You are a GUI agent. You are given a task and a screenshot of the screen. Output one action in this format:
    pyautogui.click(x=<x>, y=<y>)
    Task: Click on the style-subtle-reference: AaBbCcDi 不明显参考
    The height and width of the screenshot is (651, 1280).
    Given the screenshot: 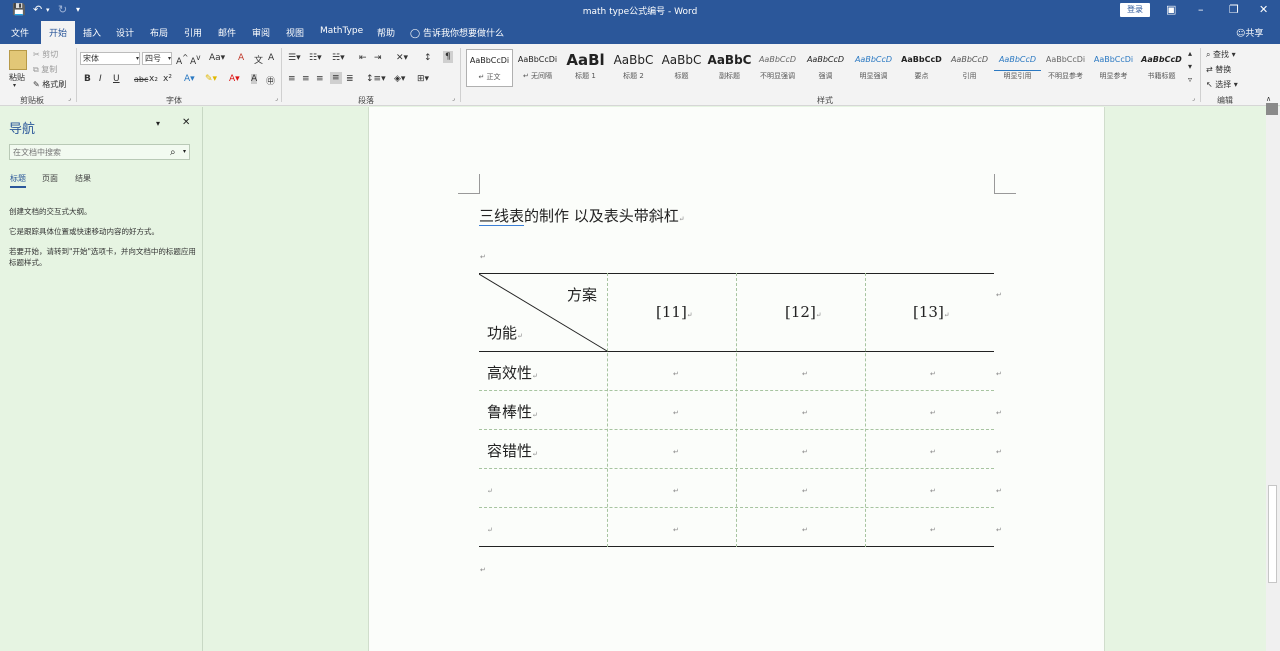 What is the action you would take?
    pyautogui.click(x=1065, y=68)
    